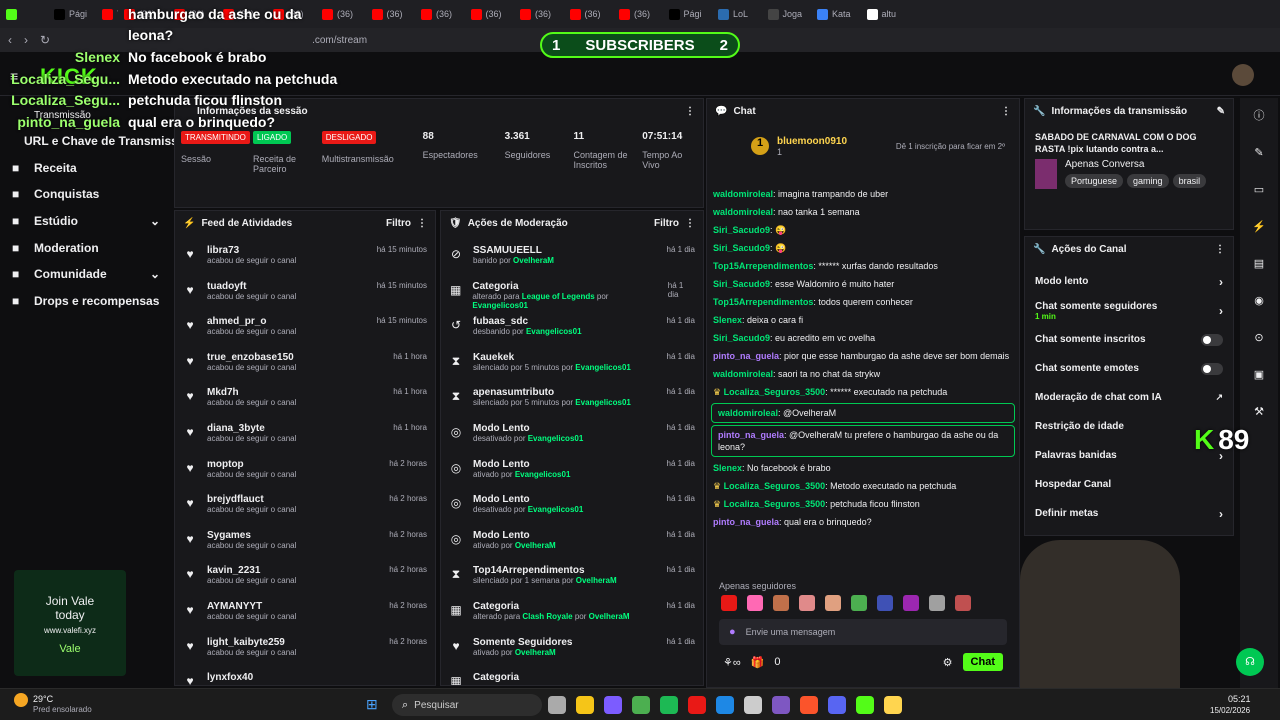 Image resolution: width=1280 pixels, height=720 pixels. I want to click on chat-icon: ◉, so click(1259, 301).